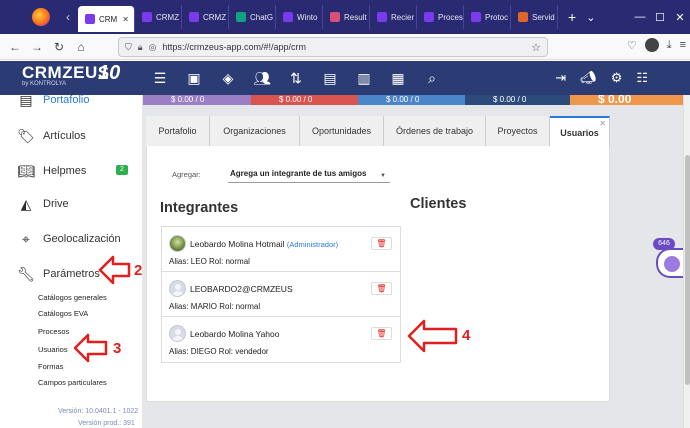 The width and height of the screenshot is (690, 428). I want to click on sidebar-subitem: Catálogos EVA, so click(63, 313).